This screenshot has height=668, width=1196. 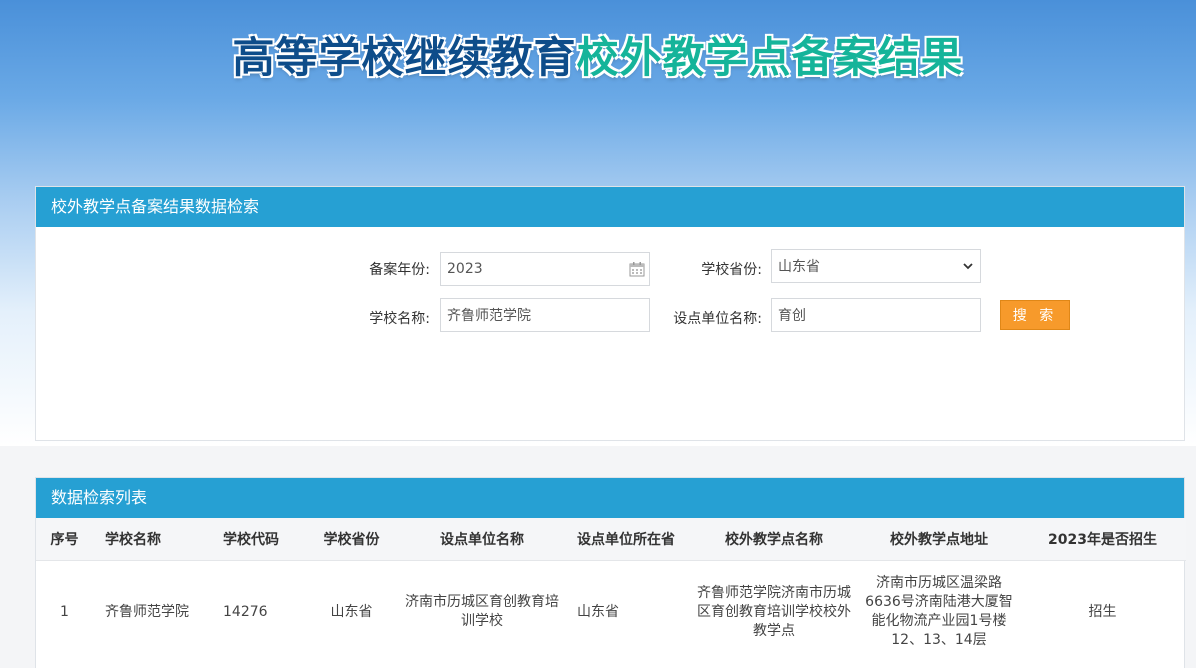 What do you see at coordinates (351, 611) in the screenshot?
I see `cell-school-province: 山东省` at bounding box center [351, 611].